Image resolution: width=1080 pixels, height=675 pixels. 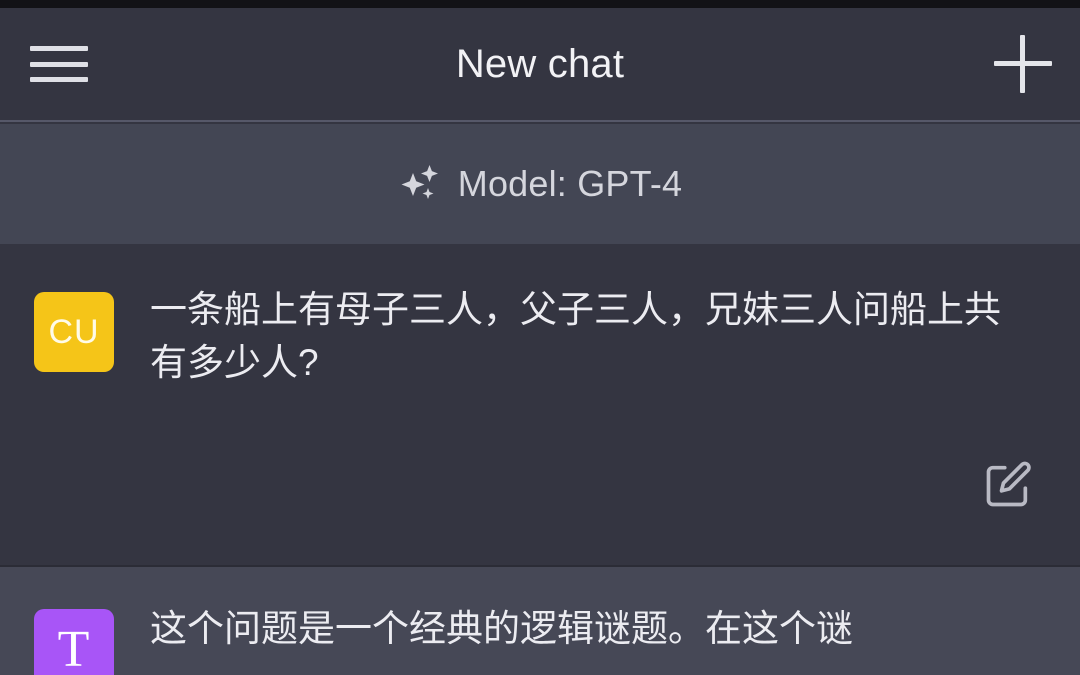 What do you see at coordinates (74, 332) in the screenshot?
I see `avatar: CU` at bounding box center [74, 332].